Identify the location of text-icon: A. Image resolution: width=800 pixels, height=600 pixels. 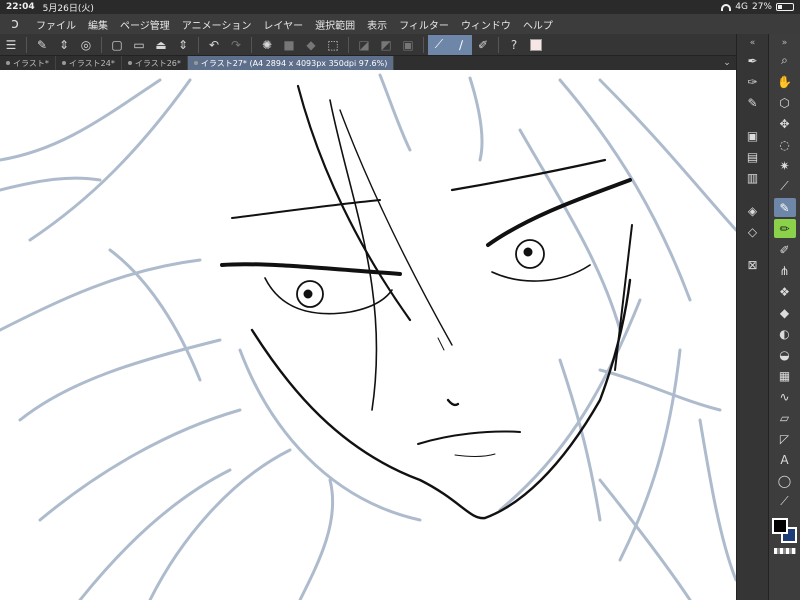
(785, 459).